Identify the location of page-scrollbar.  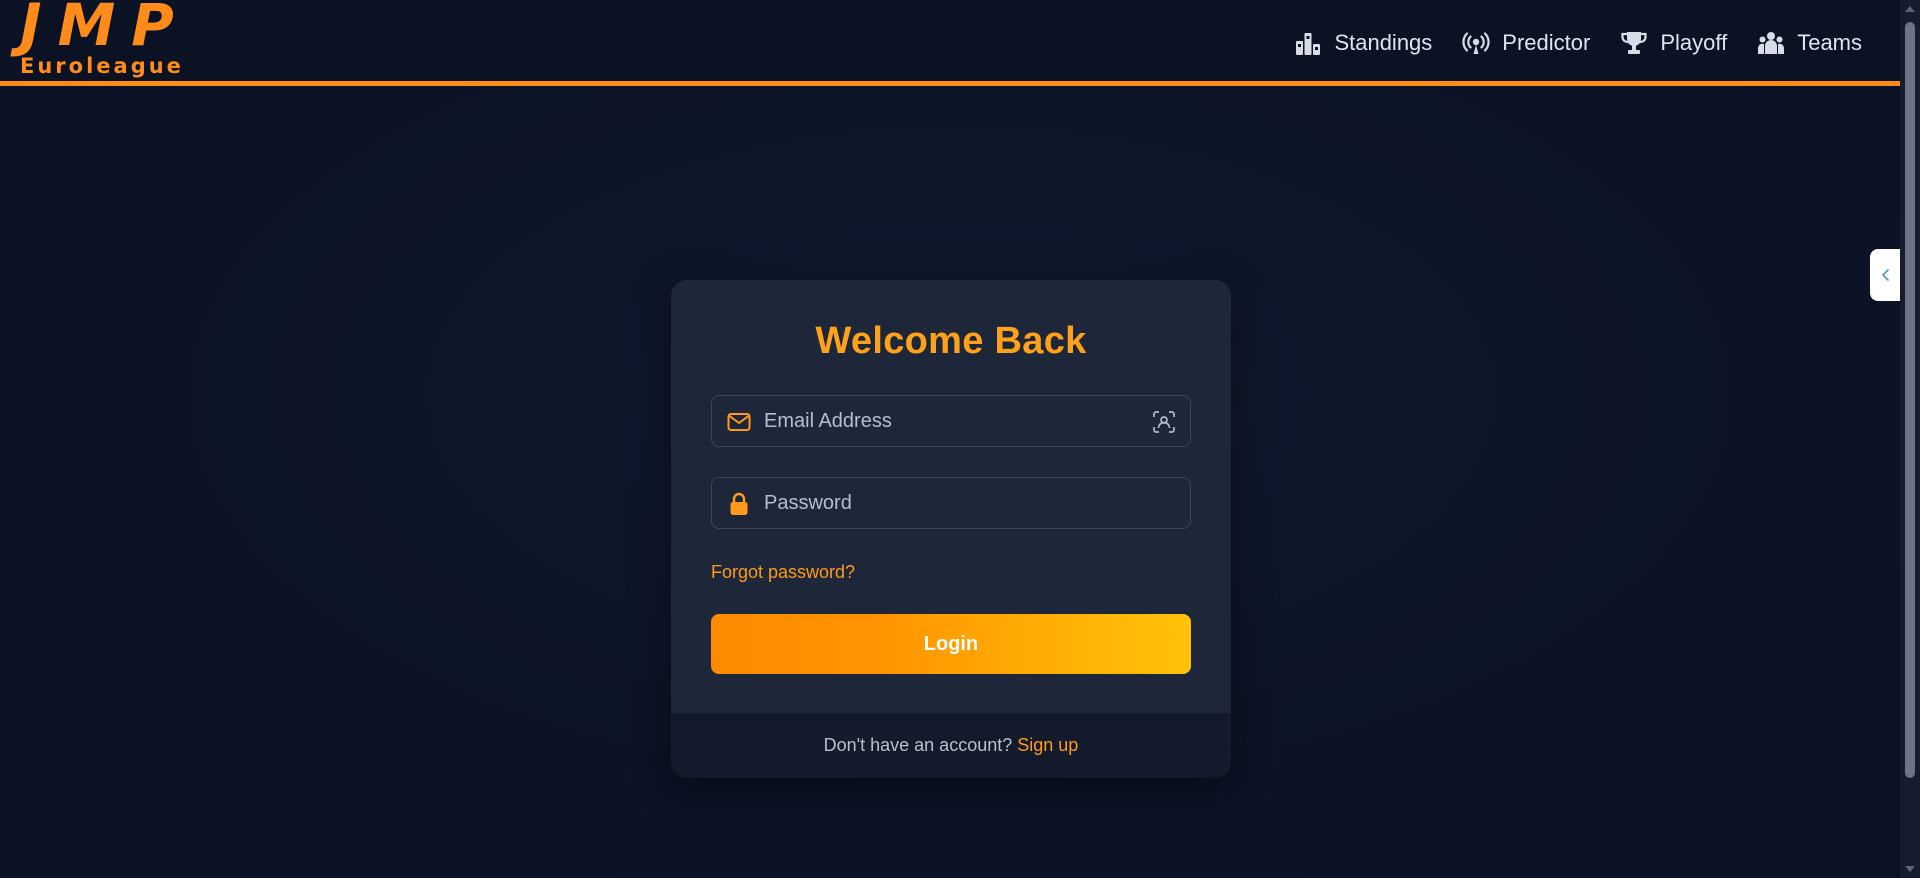
(1910, 439).